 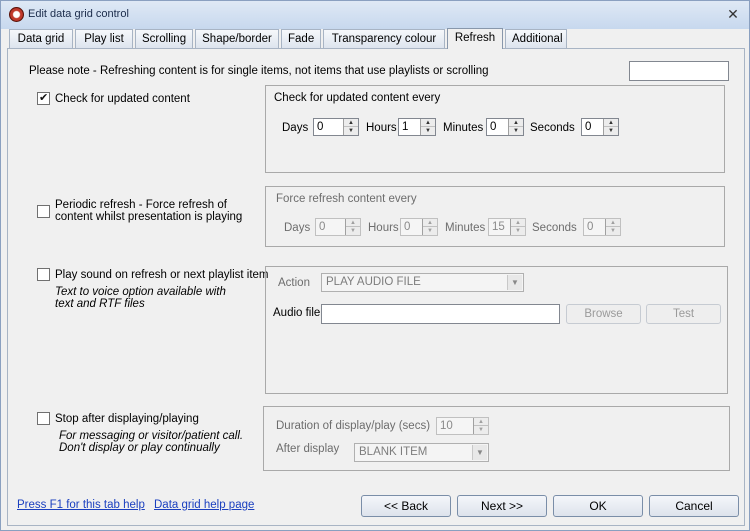 I want to click on tab-transparency-colour: Transparency colour, so click(x=384, y=38).